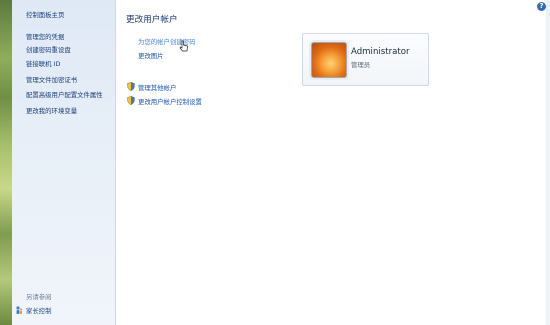 Image resolution: width=550 pixels, height=325 pixels. I want to click on sidebar-item-link-online-id: 链接联机 ID, so click(43, 63).